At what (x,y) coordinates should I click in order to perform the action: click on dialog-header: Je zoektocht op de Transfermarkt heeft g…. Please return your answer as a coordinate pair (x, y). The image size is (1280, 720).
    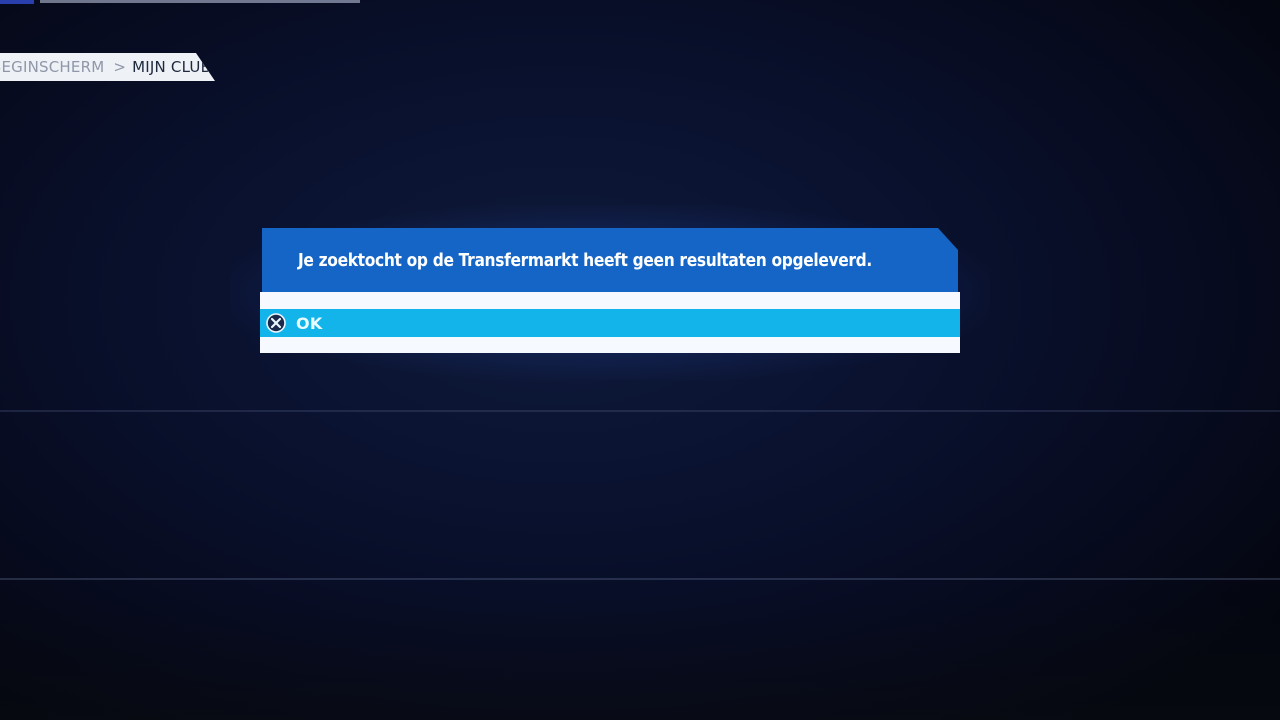
    Looking at the image, I should click on (610, 260).